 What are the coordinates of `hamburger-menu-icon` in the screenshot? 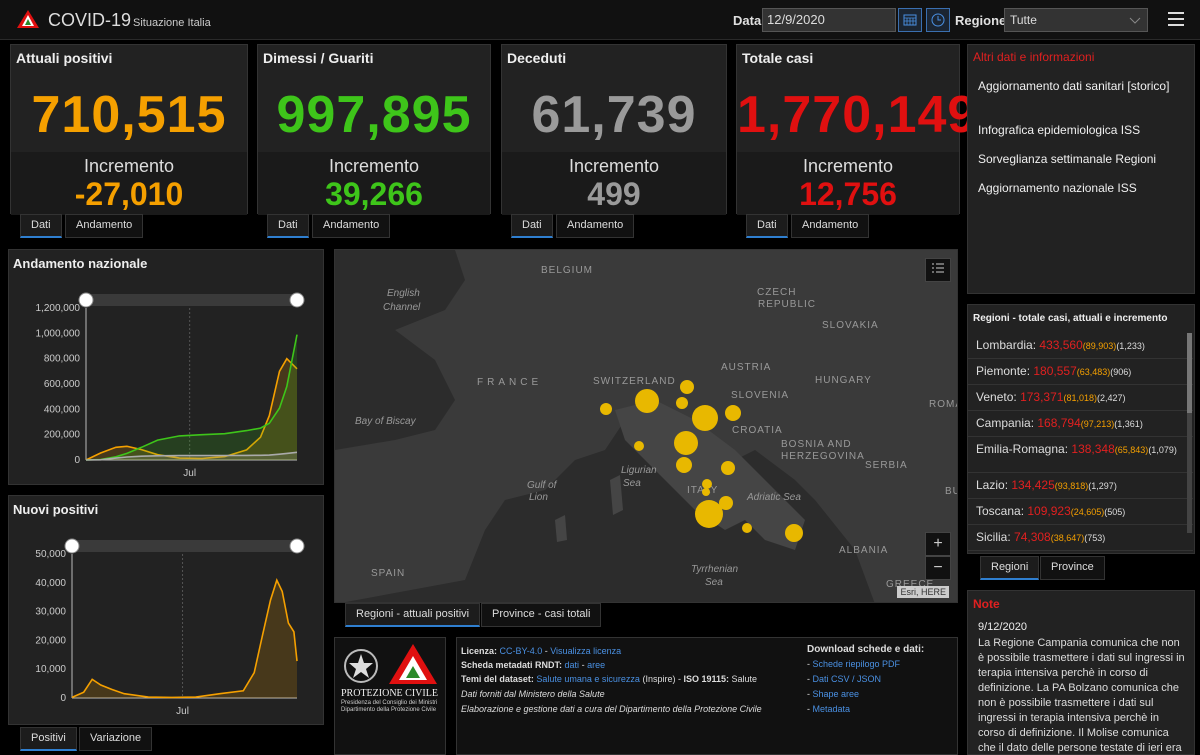 It's located at (1176, 21).